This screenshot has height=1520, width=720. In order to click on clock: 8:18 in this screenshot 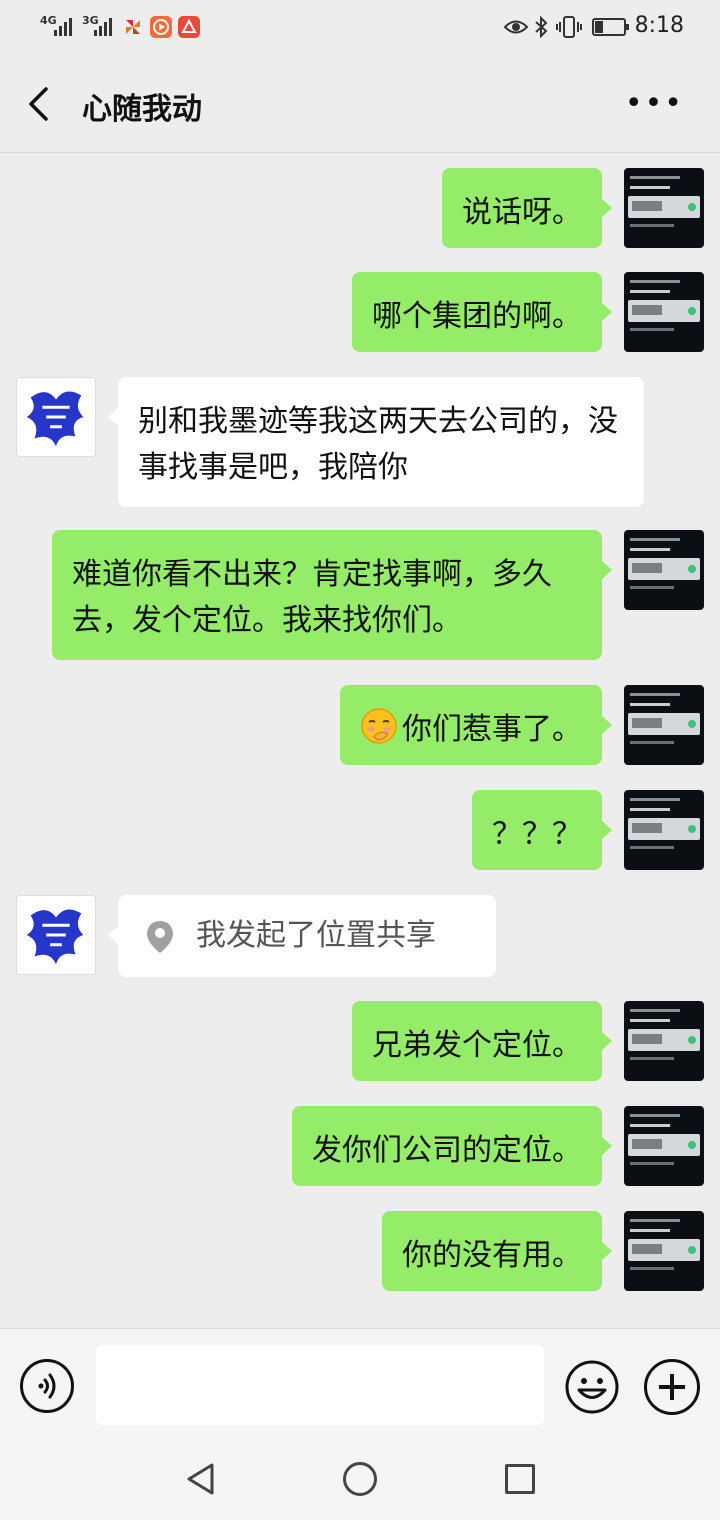, I will do `click(659, 25)`.